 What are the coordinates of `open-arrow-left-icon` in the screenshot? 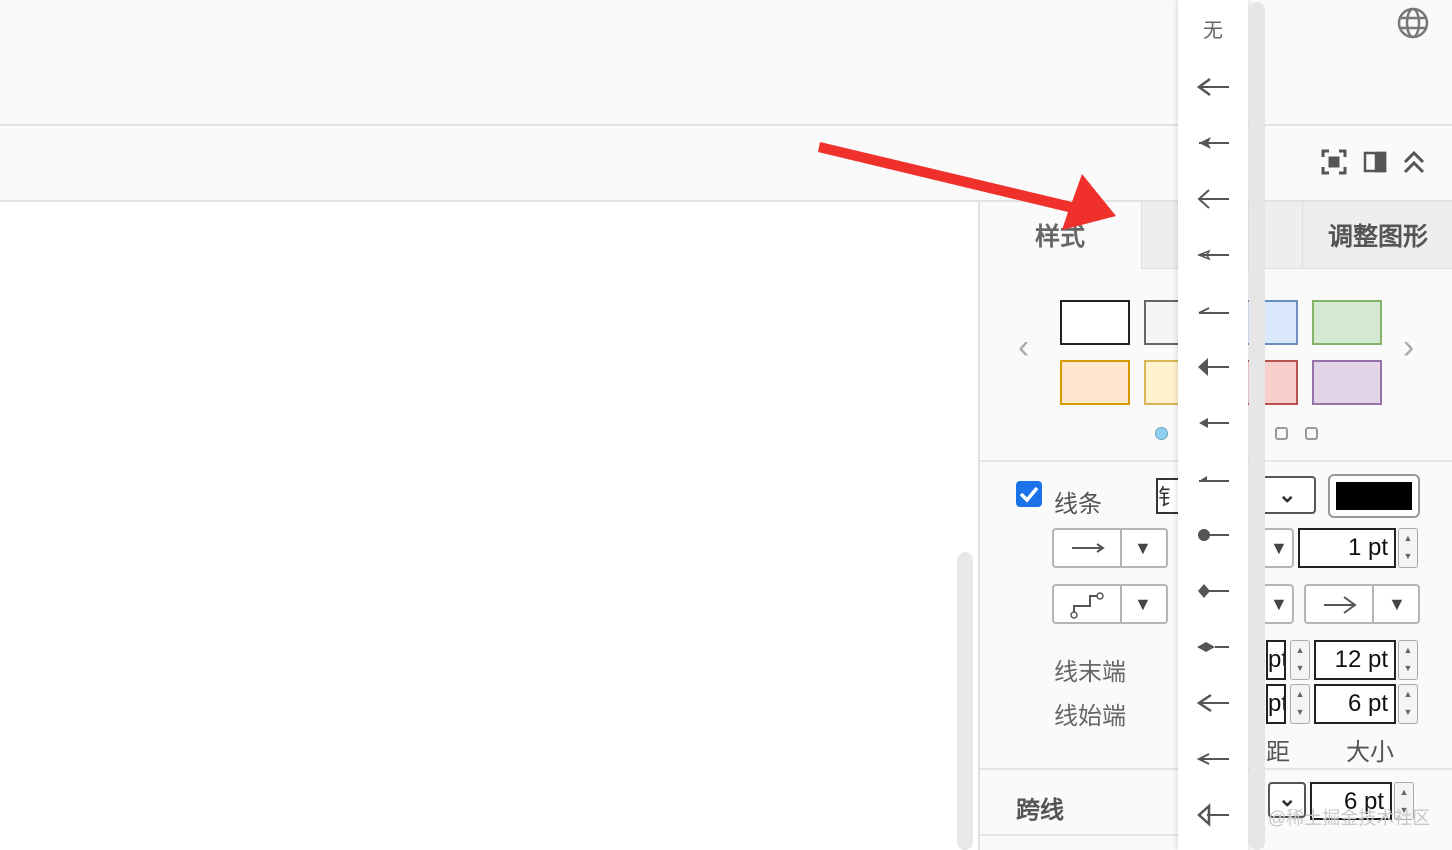 It's located at (1212, 87).